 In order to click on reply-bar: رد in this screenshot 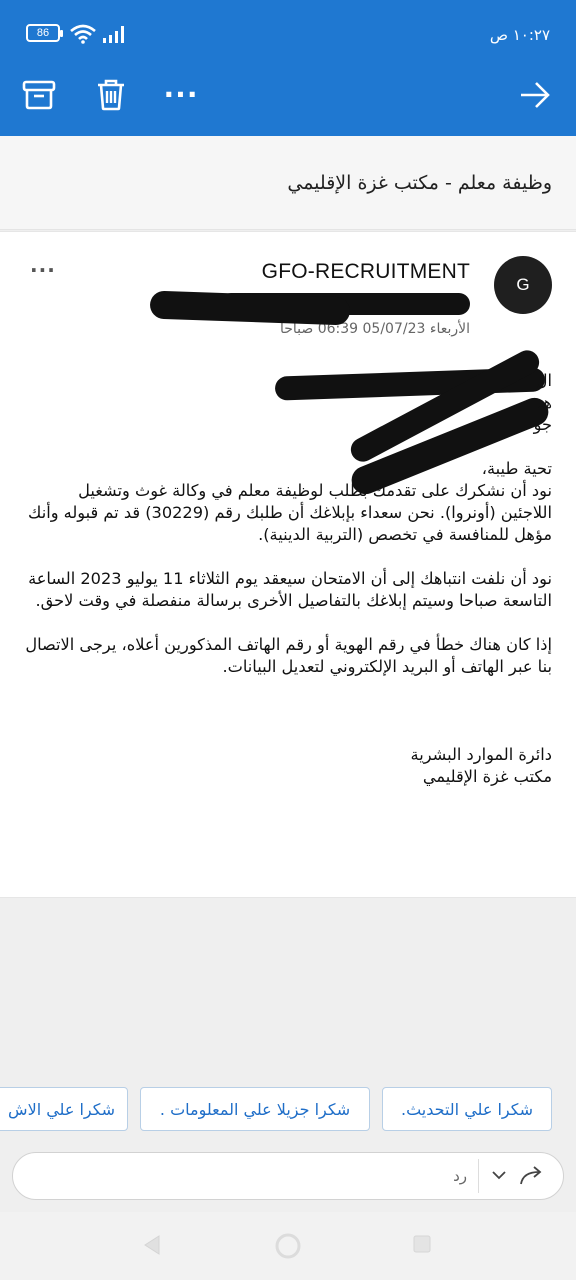, I will do `click(288, 1176)`.